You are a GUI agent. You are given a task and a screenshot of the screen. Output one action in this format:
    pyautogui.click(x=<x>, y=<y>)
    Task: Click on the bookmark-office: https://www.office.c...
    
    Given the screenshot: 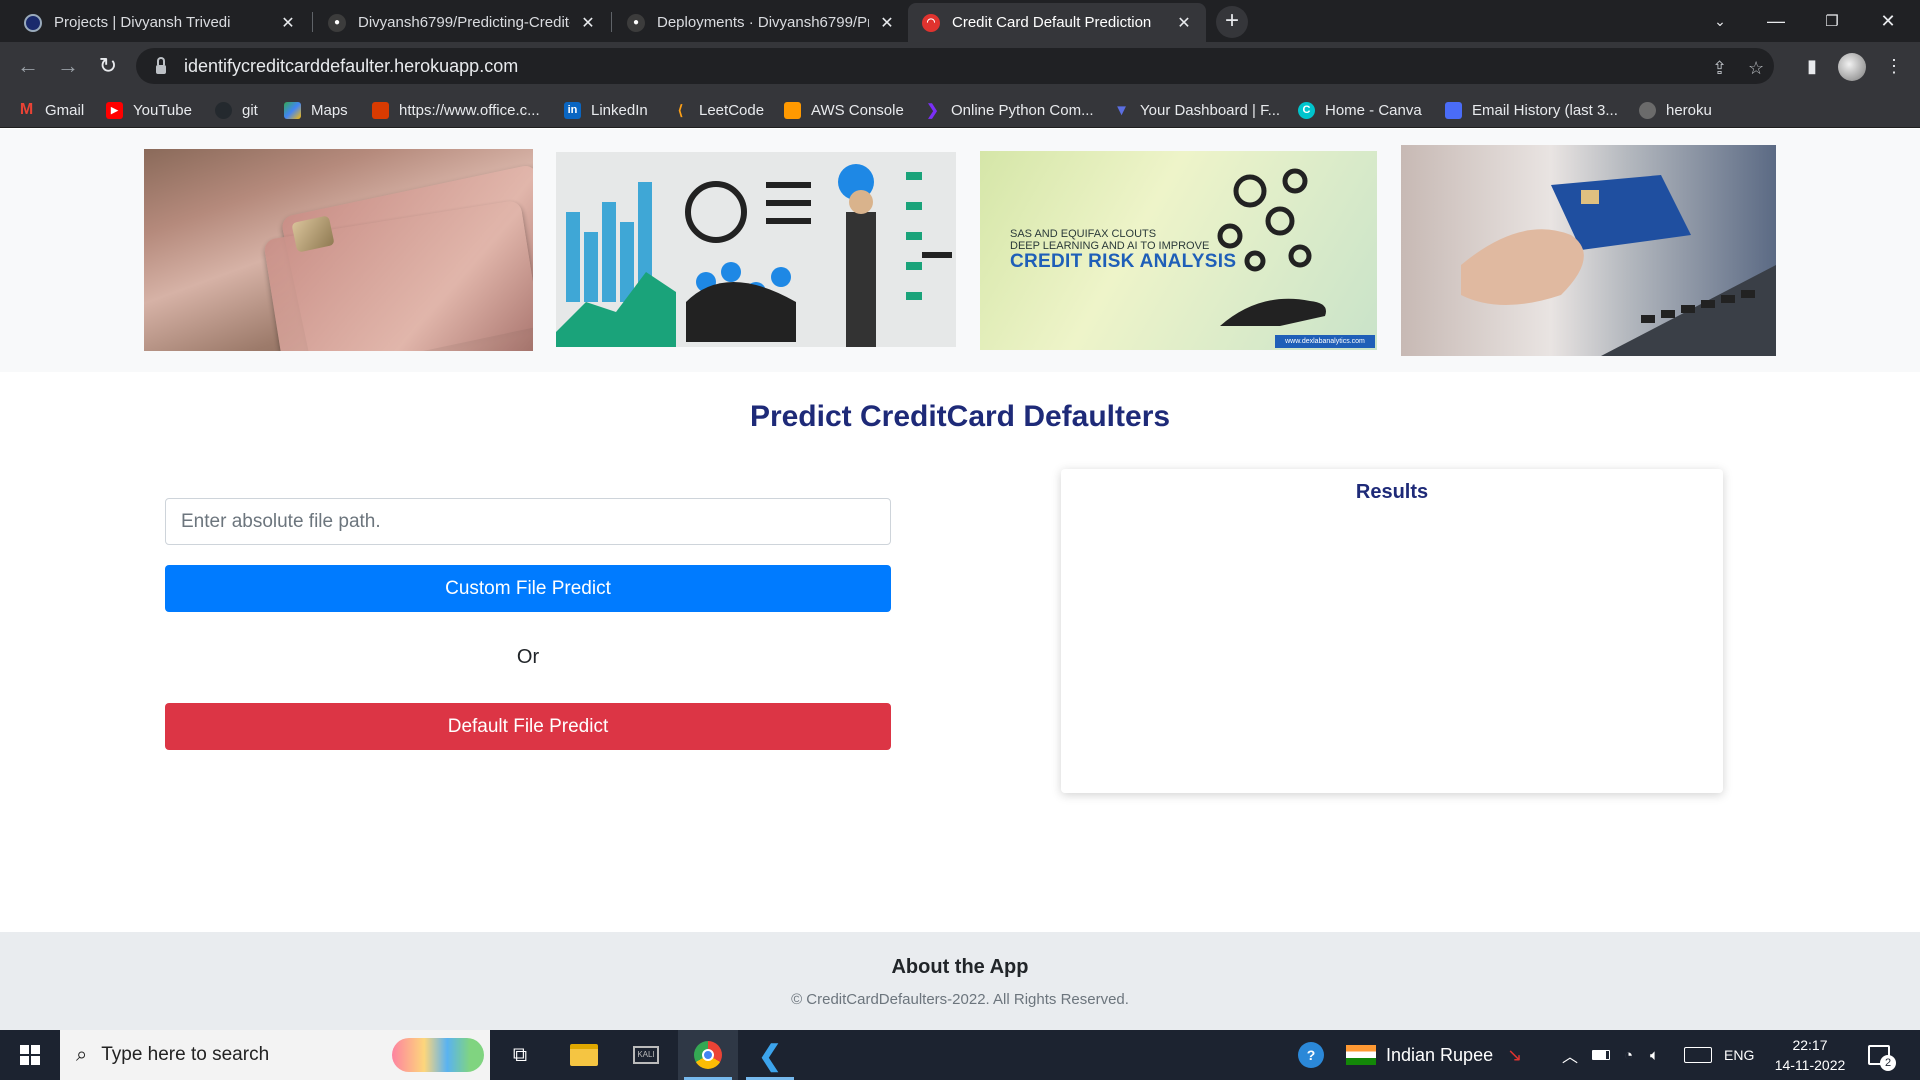 What is the action you would take?
    pyautogui.click(x=456, y=110)
    